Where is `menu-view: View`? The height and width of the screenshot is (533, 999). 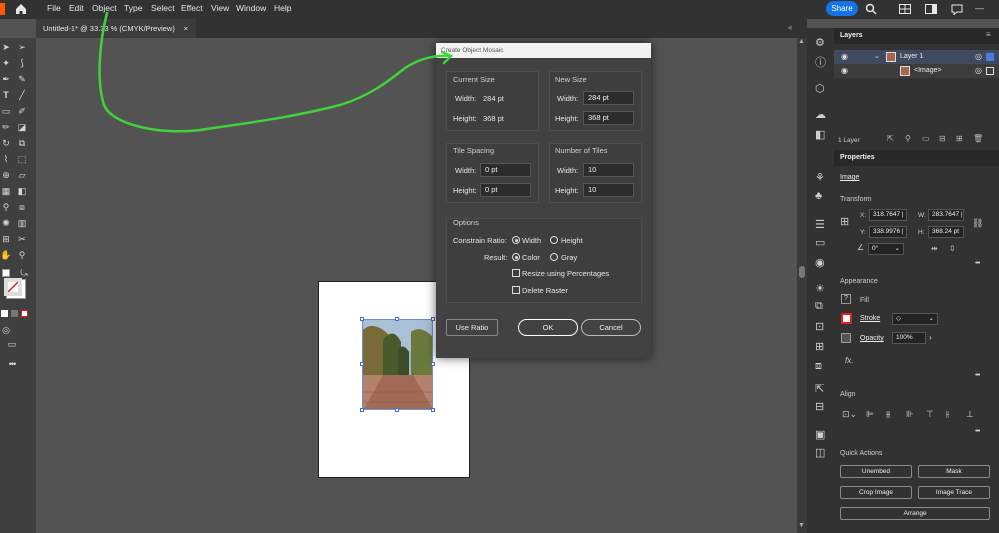 menu-view: View is located at coordinates (220, 8).